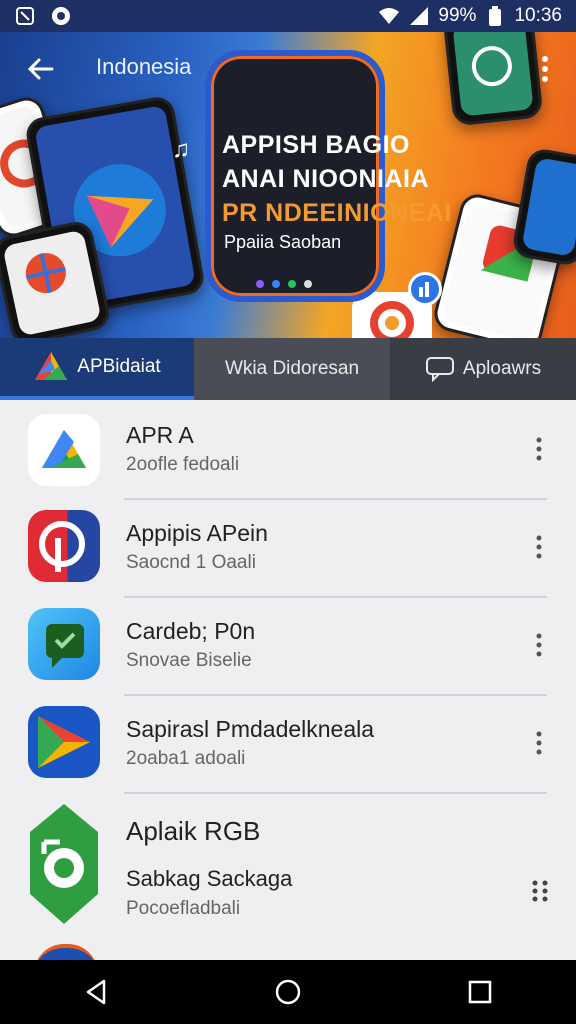  What do you see at coordinates (64, 546) in the screenshot?
I see `pinterest-icon` at bounding box center [64, 546].